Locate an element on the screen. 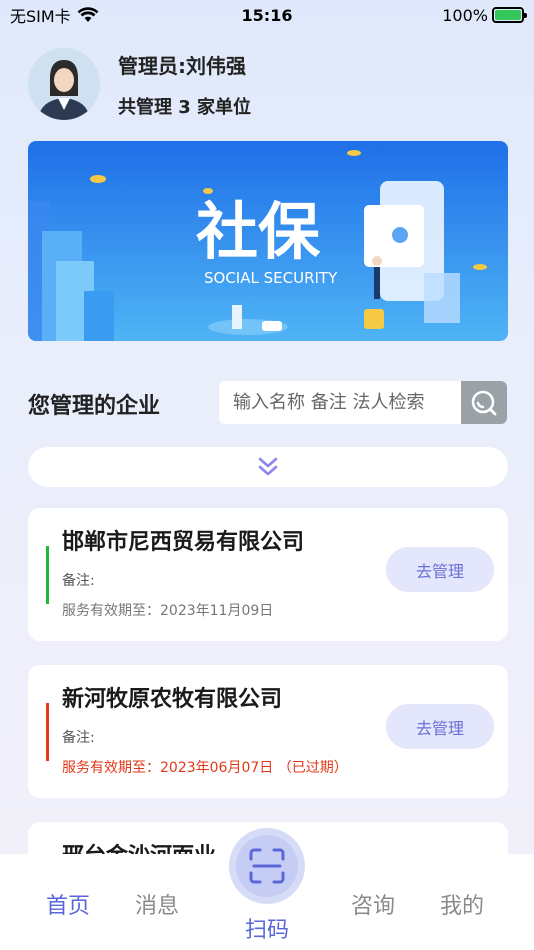  search-input is located at coordinates (340, 402).